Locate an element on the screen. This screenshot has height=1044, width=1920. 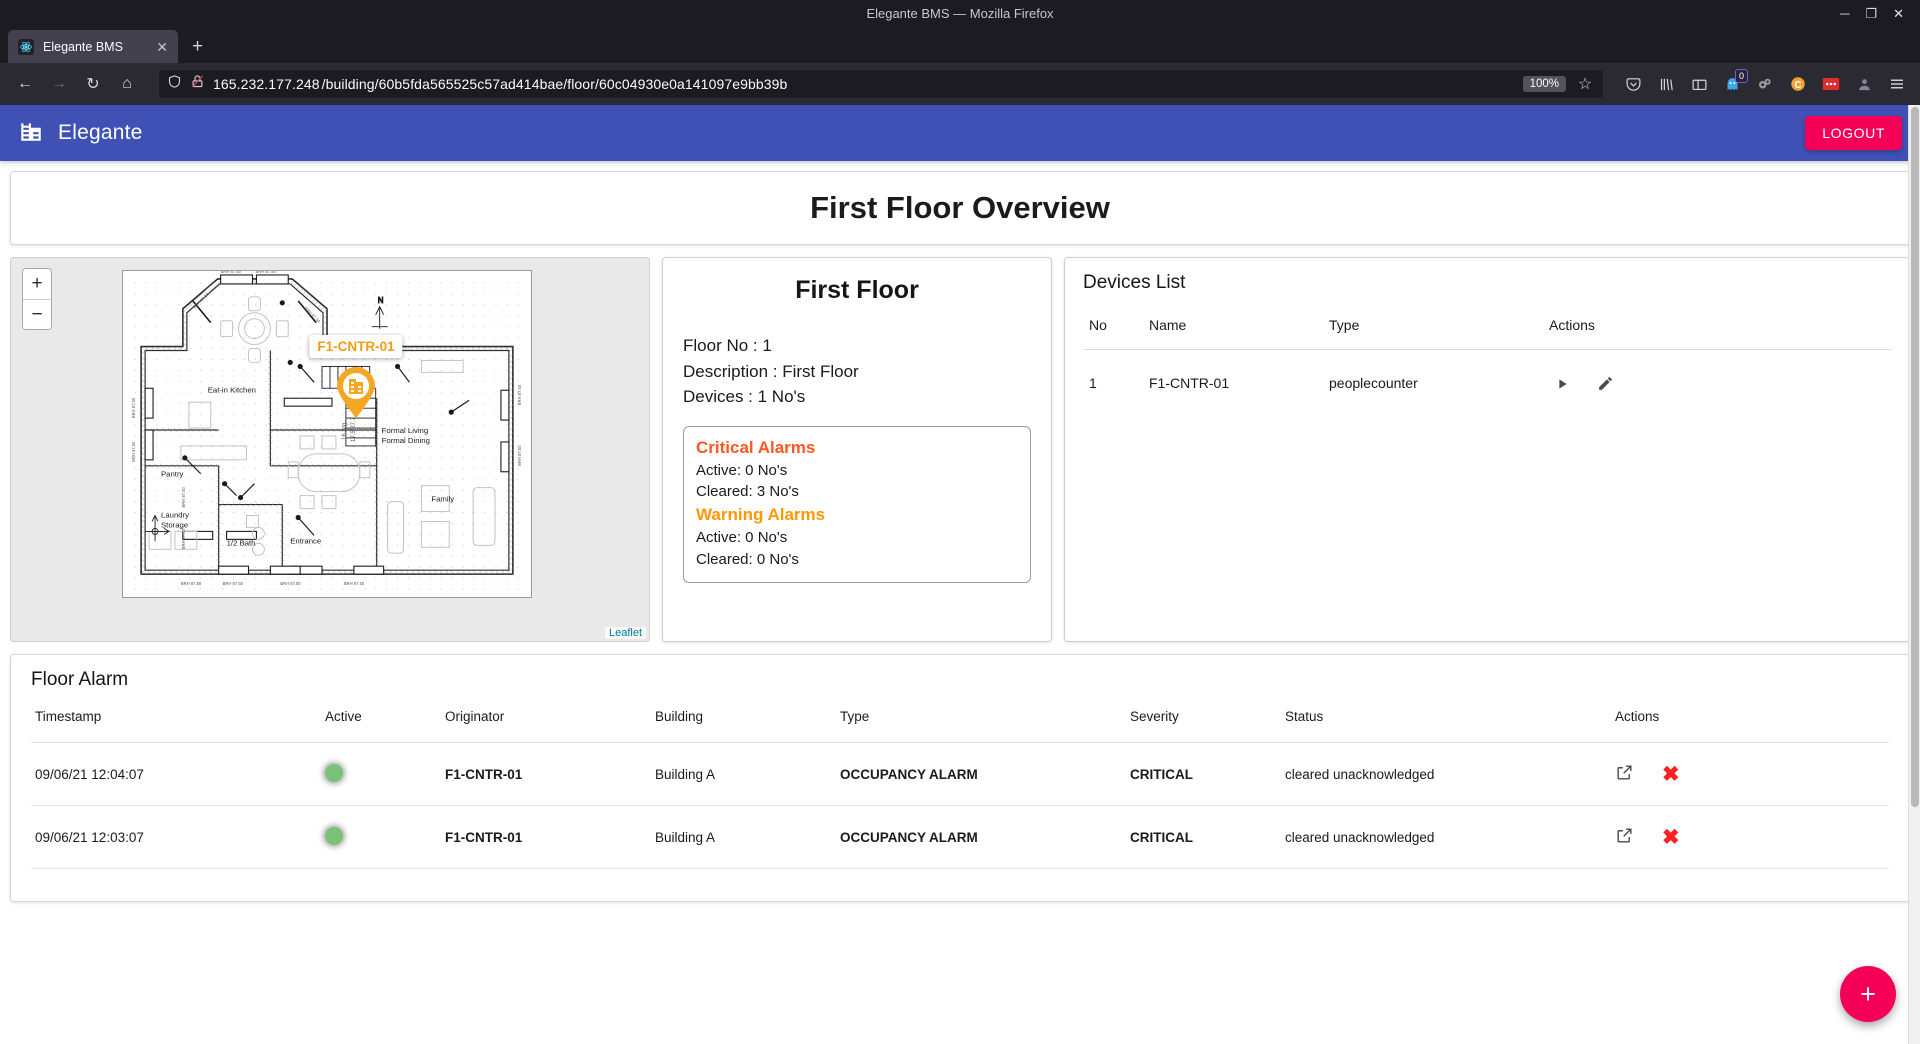
window-title: Elegante BMS — Mozilla Firefox is located at coordinates (960, 13).